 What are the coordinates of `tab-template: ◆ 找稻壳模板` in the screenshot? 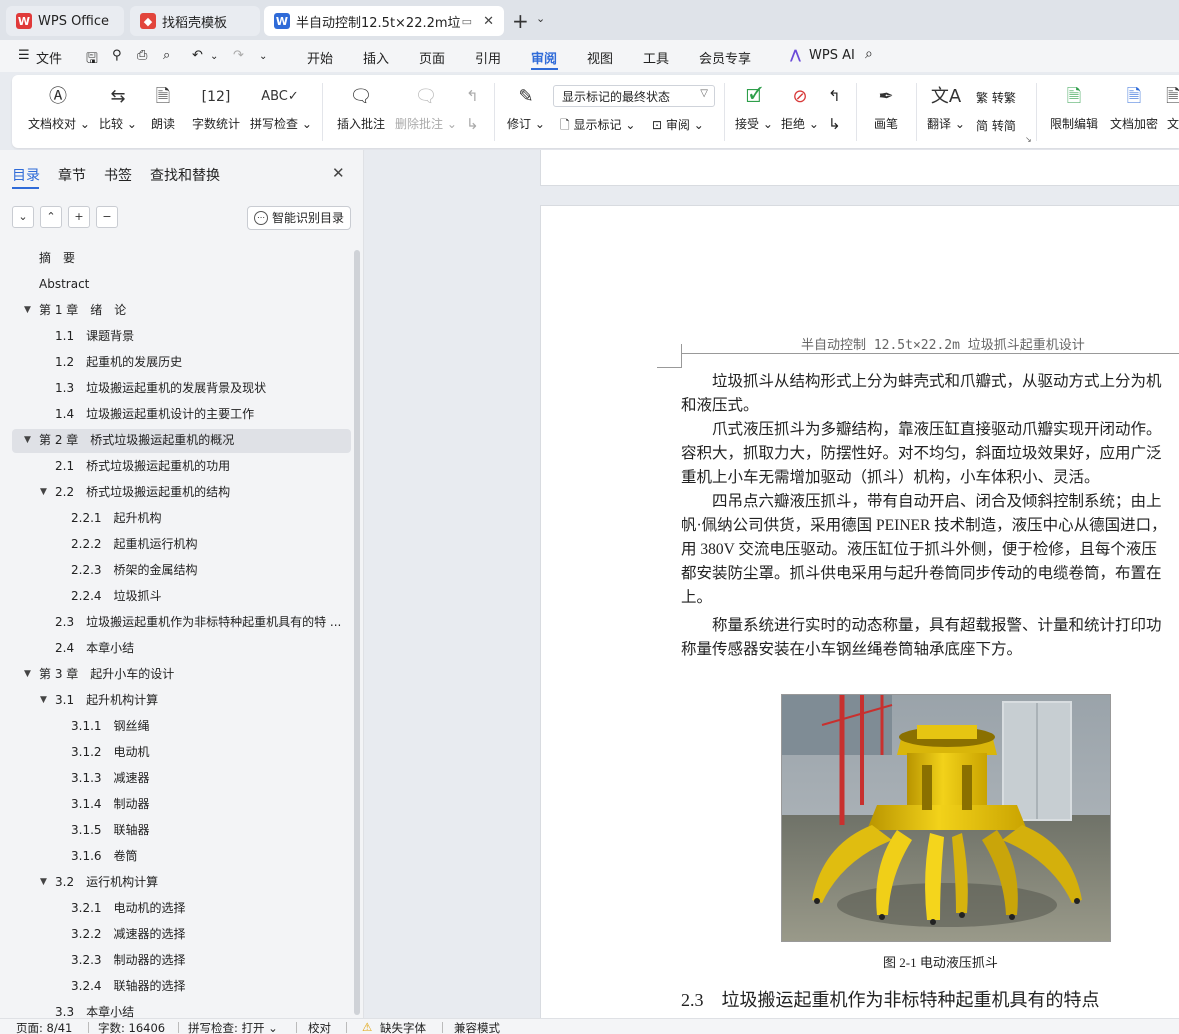 It's located at (195, 21).